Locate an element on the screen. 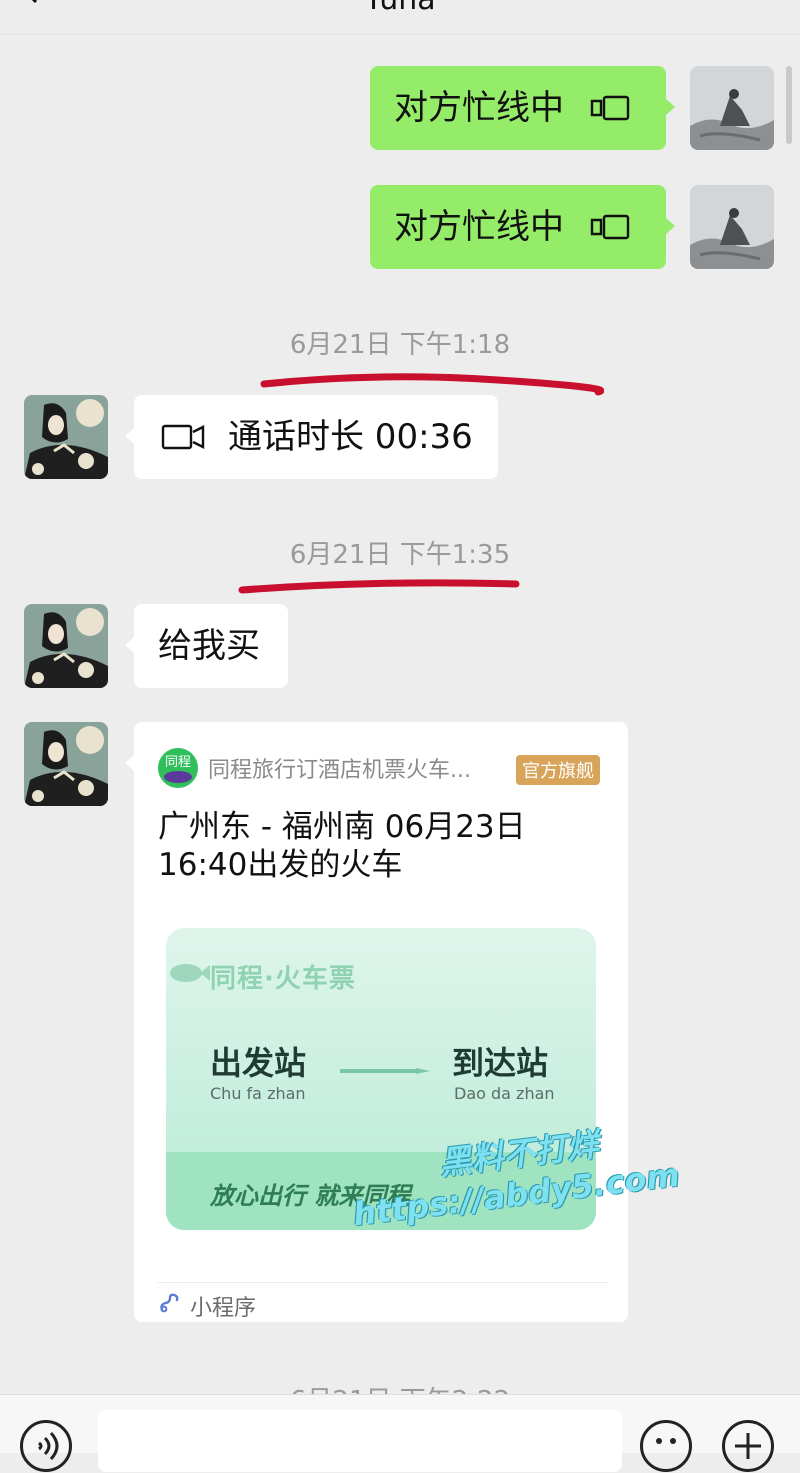 This screenshot has height=1473, width=800. chat-title: Yuna is located at coordinates (400, 8).